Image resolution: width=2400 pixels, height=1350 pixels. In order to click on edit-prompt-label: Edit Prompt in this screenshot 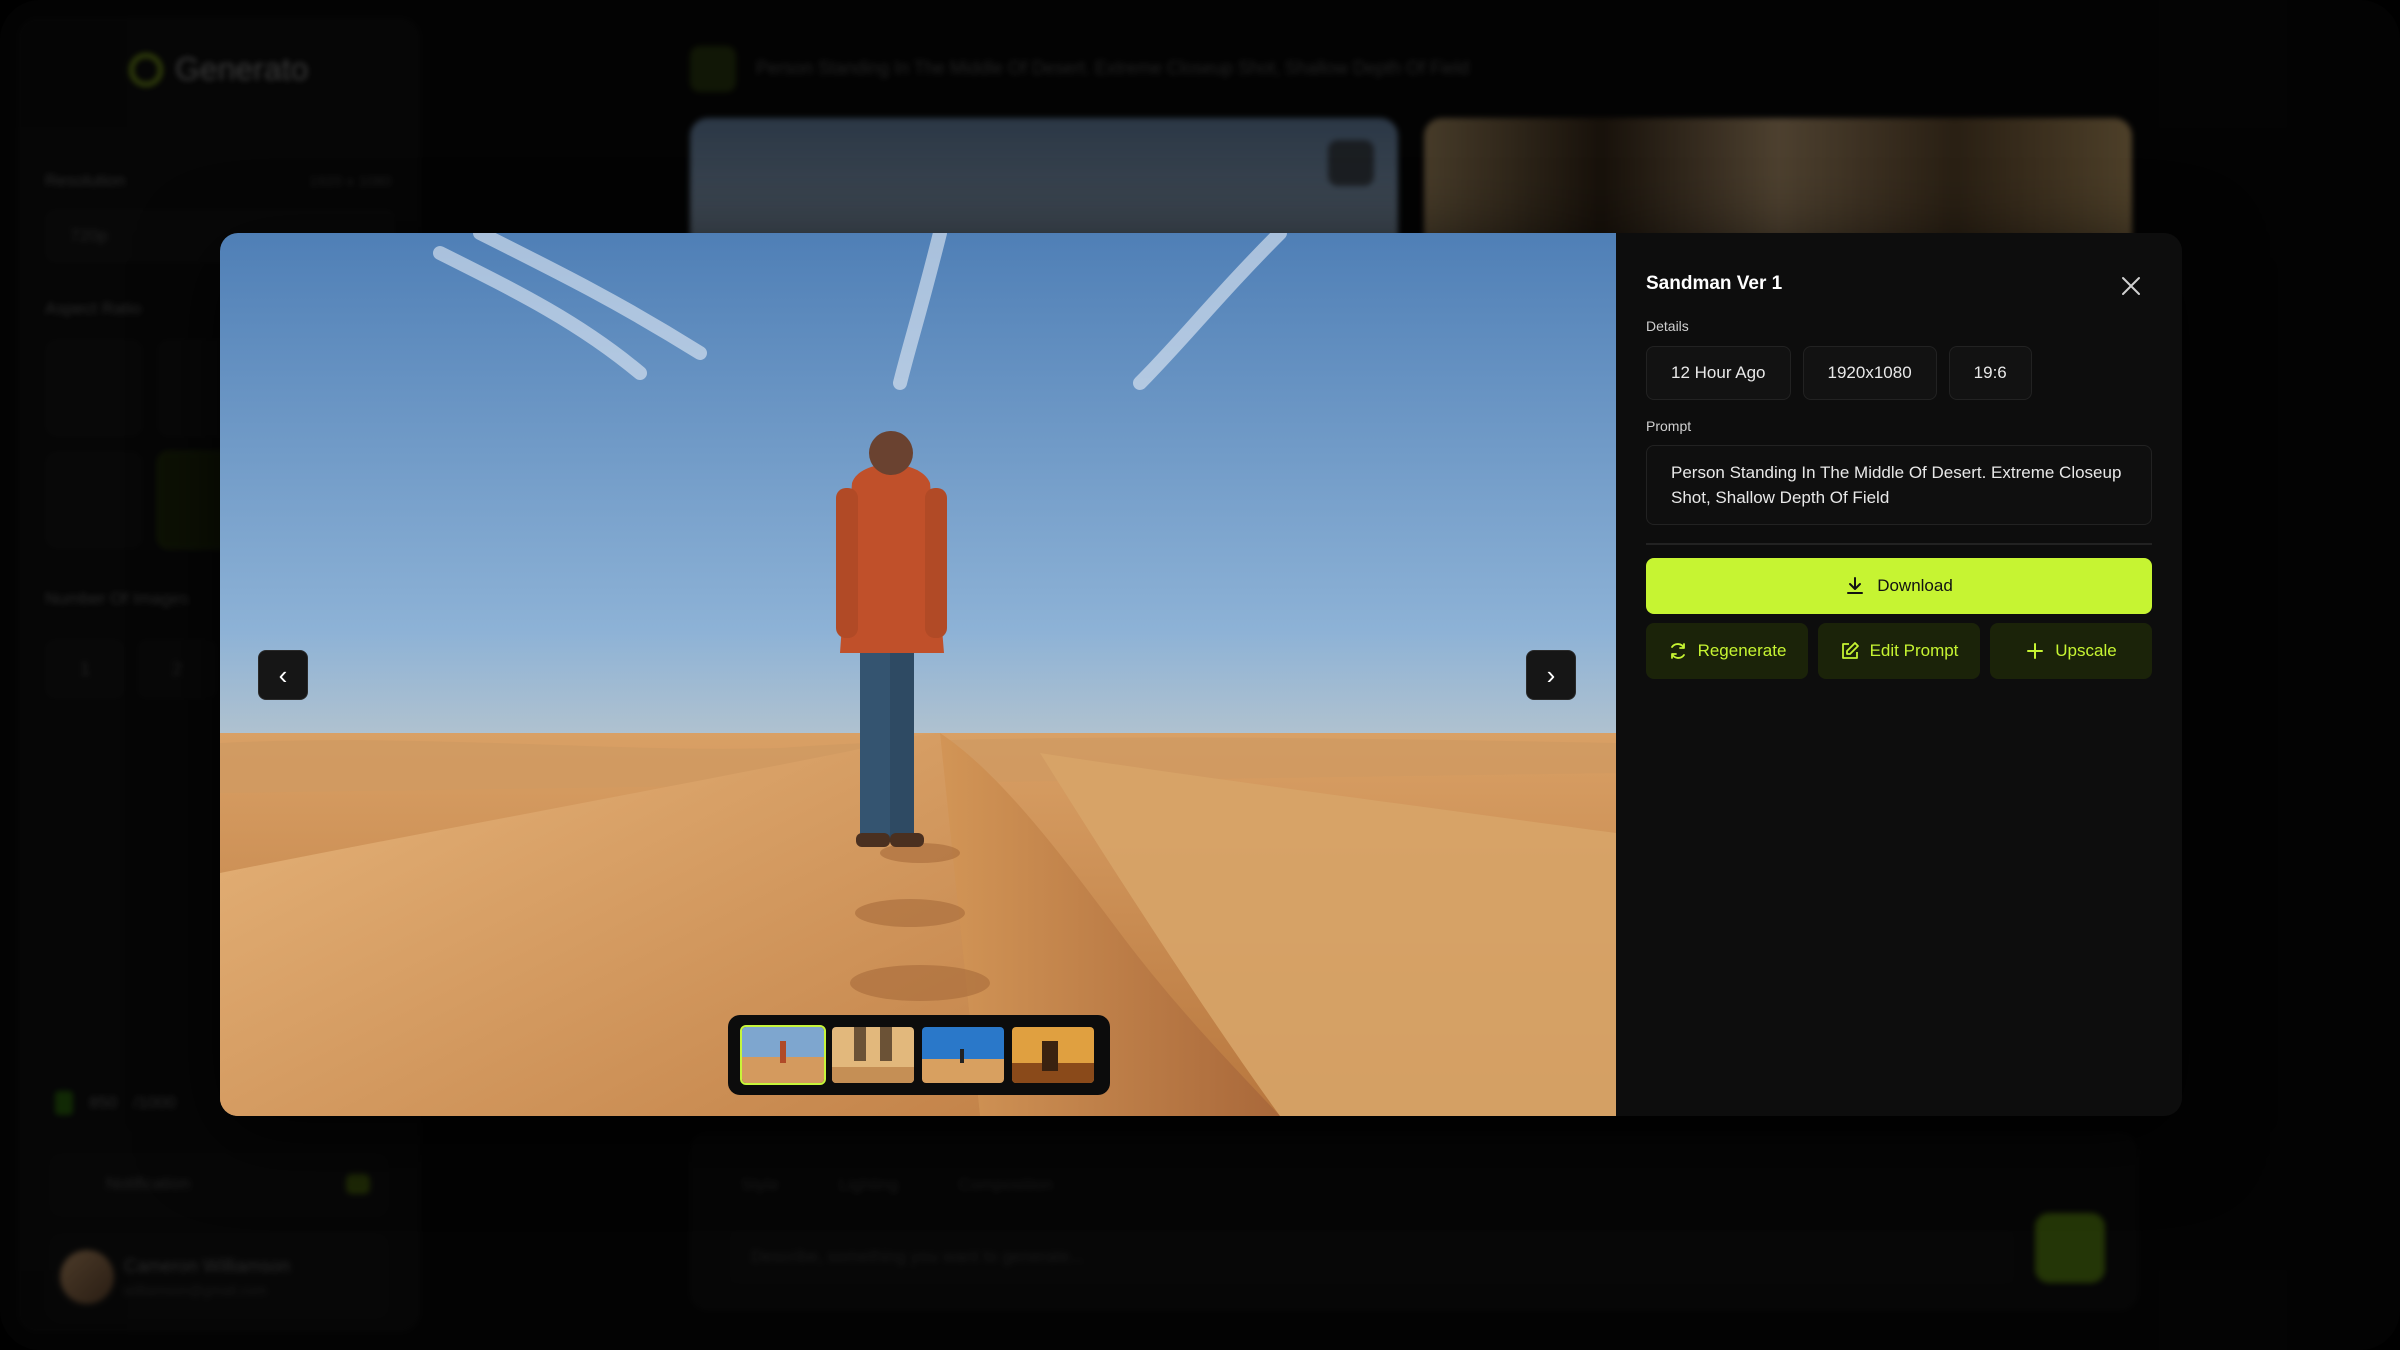, I will do `click(1914, 650)`.